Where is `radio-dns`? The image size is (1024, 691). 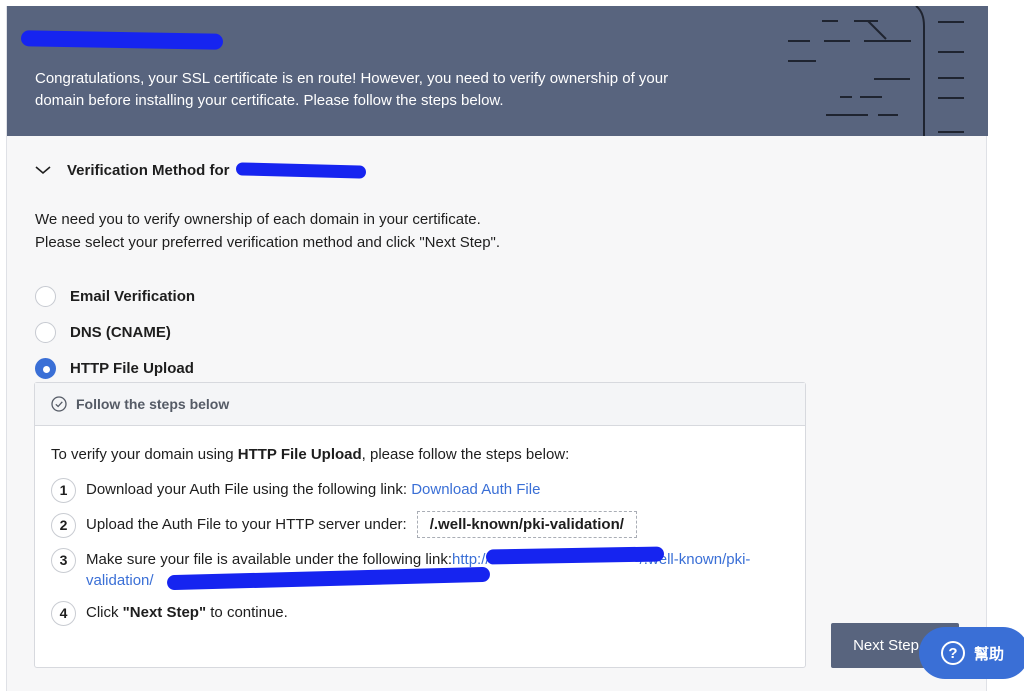
radio-dns is located at coordinates (45, 332).